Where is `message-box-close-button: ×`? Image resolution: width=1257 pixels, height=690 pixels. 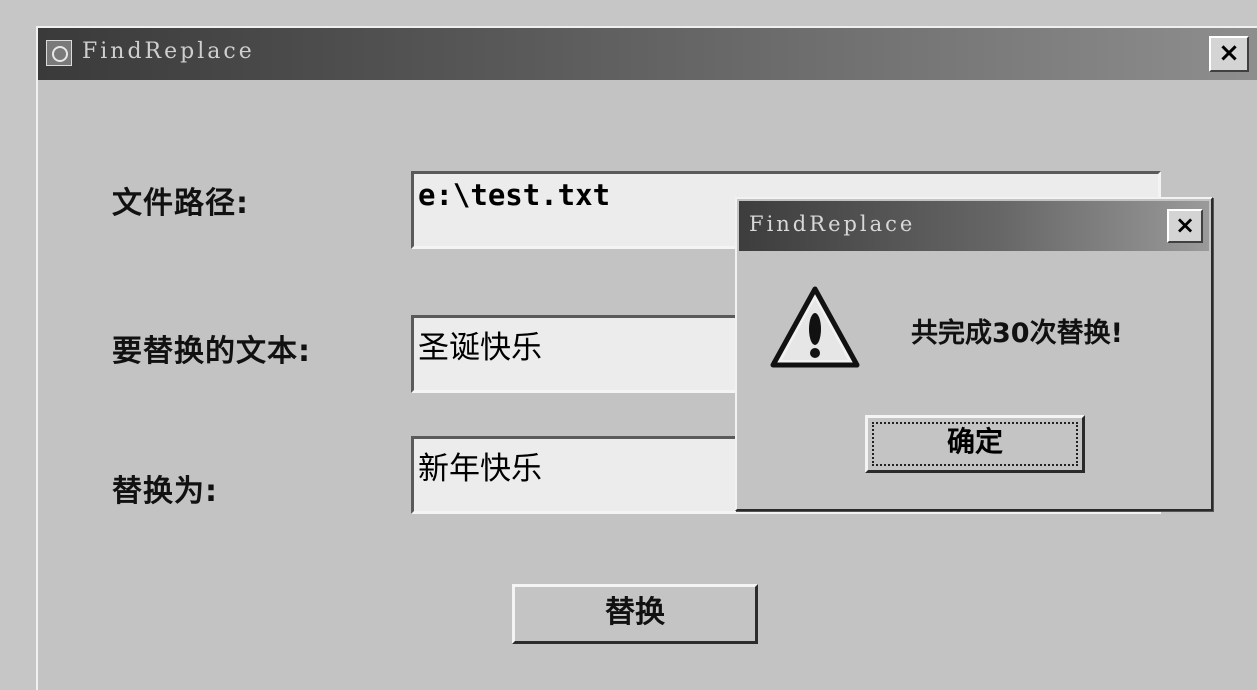
message-box-close-button: × is located at coordinates (1185, 226).